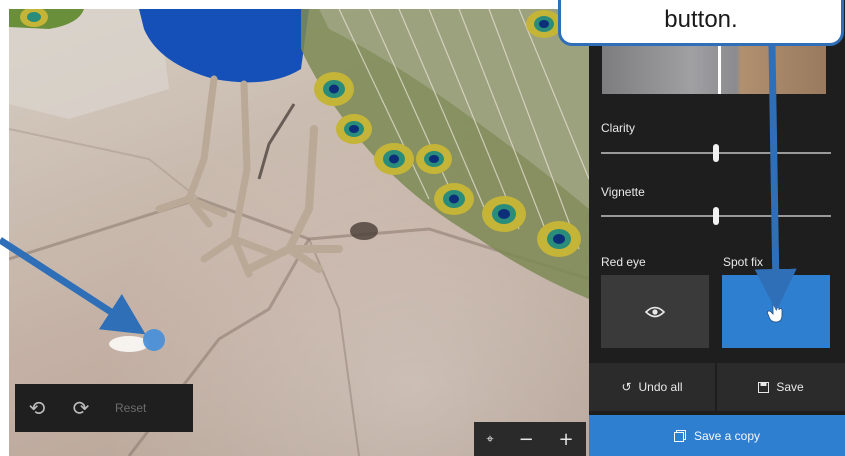 The height and width of the screenshot is (456, 845). I want to click on save-a-copy-button: Save a copy, so click(717, 435).